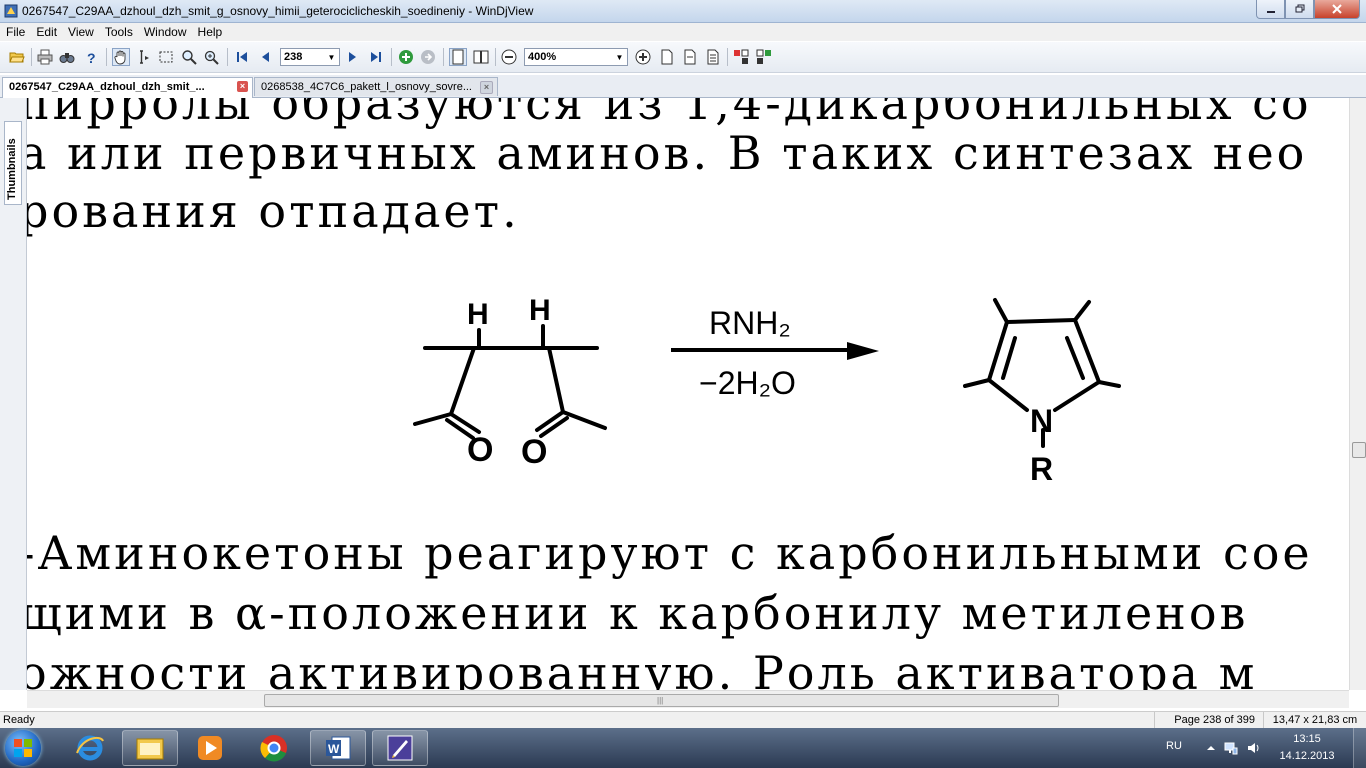 The height and width of the screenshot is (768, 1366). I want to click on next-page-button, so click(353, 57).